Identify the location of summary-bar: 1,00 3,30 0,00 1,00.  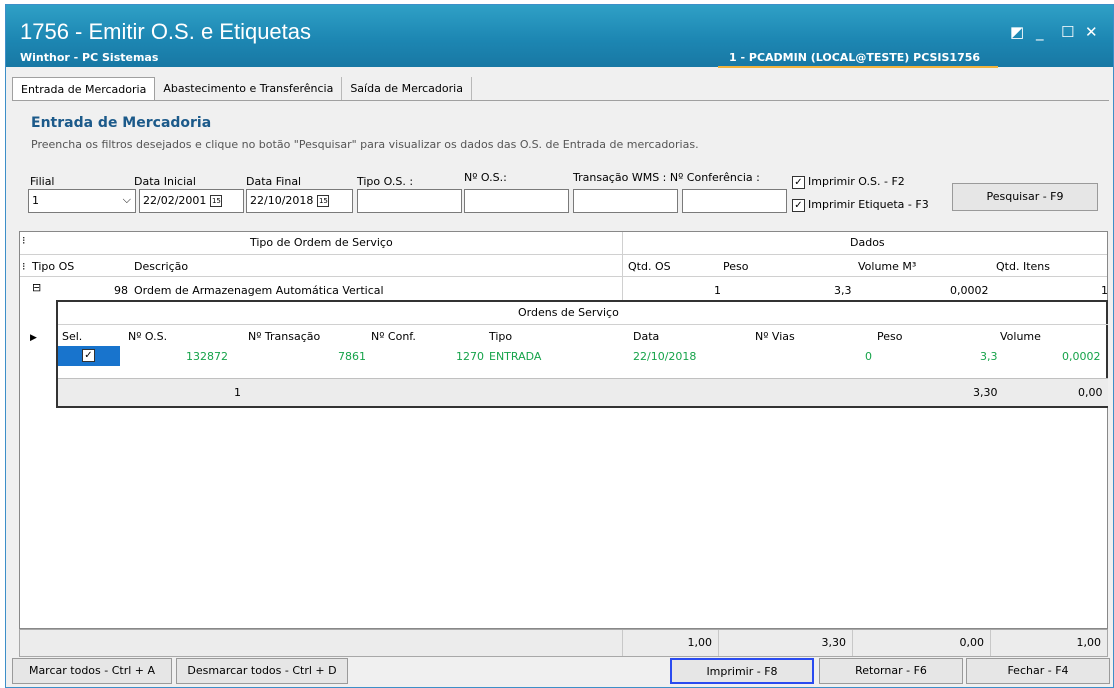
(563, 643).